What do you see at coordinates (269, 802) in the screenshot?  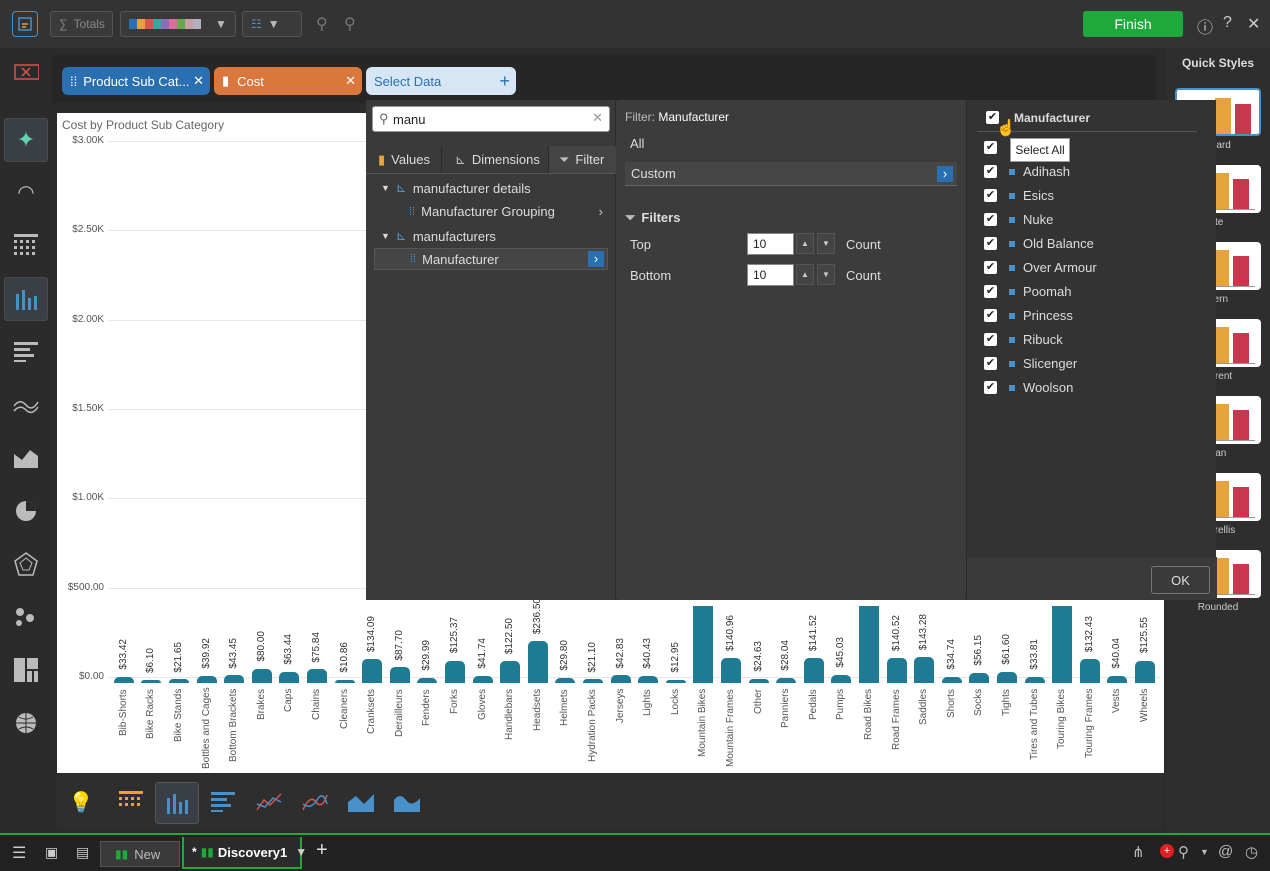 I see `combo-line-icon` at bounding box center [269, 802].